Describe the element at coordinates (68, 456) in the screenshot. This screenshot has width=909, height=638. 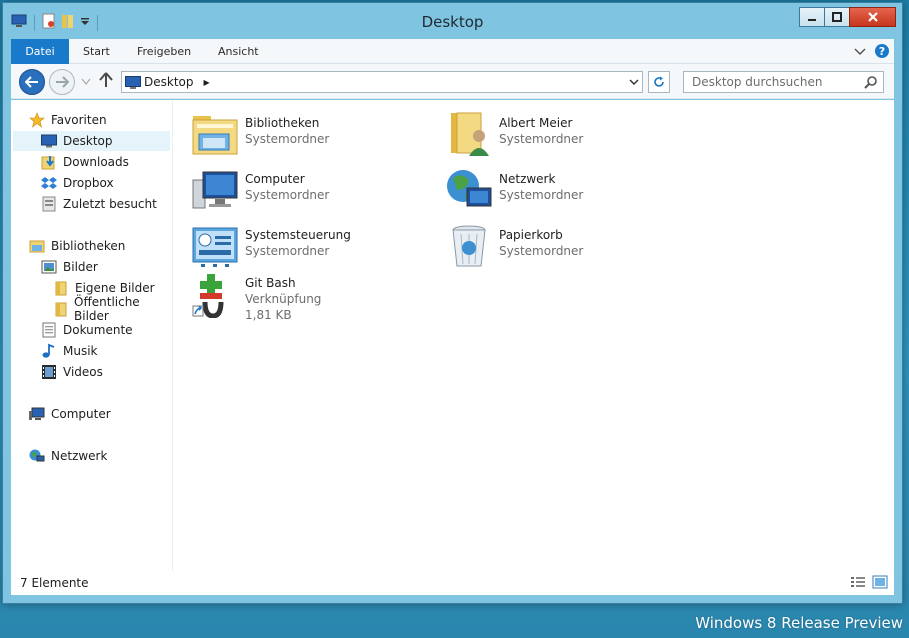
I see `nav-item-network: Netzwerk` at that location.